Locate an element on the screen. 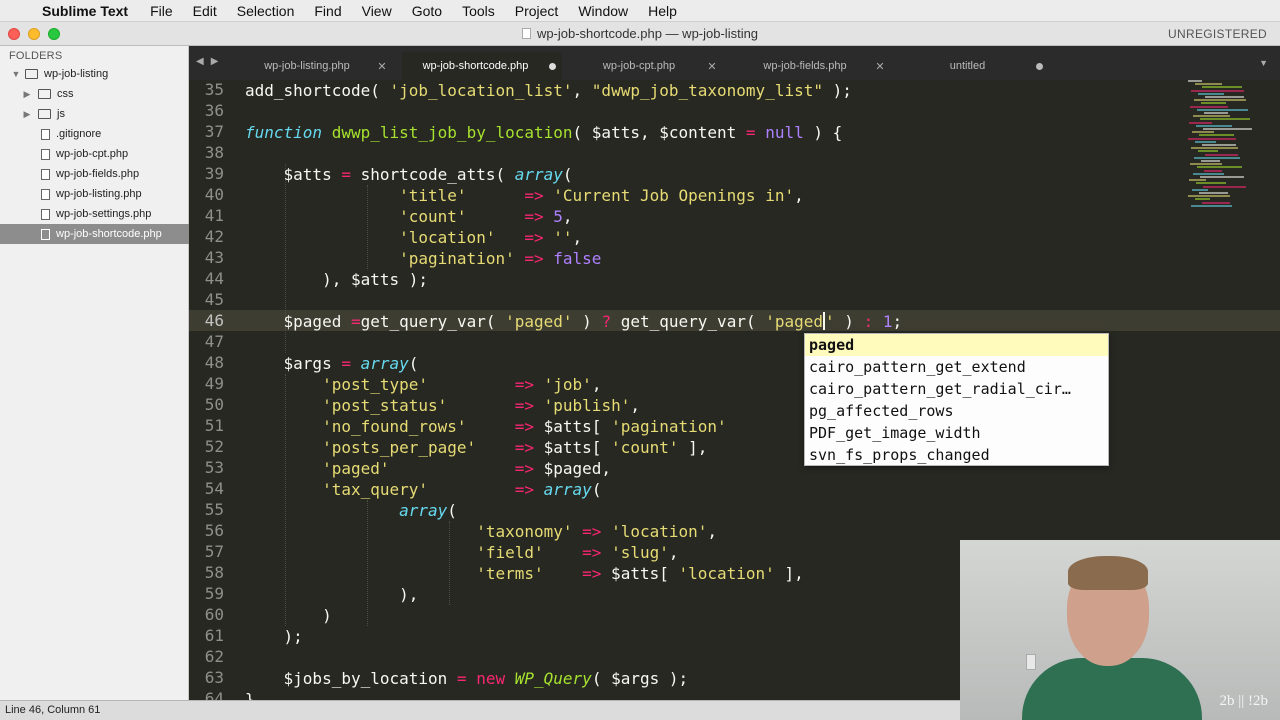  line-number: 51 is located at coordinates (214, 425).